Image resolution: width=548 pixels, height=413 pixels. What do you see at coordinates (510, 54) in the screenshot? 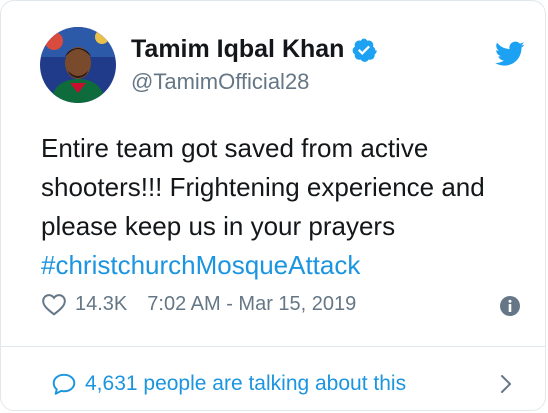
I see `twitter-bird-icon` at bounding box center [510, 54].